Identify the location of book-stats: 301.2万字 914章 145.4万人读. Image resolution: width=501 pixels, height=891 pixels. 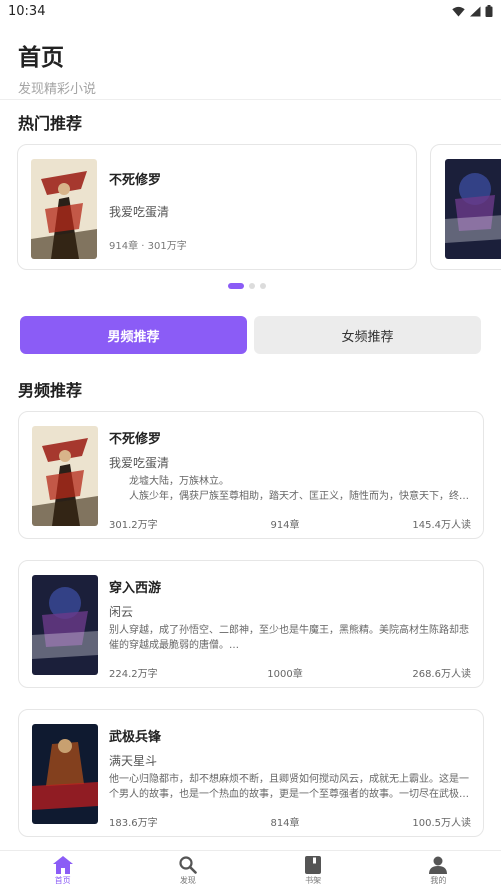
(290, 523).